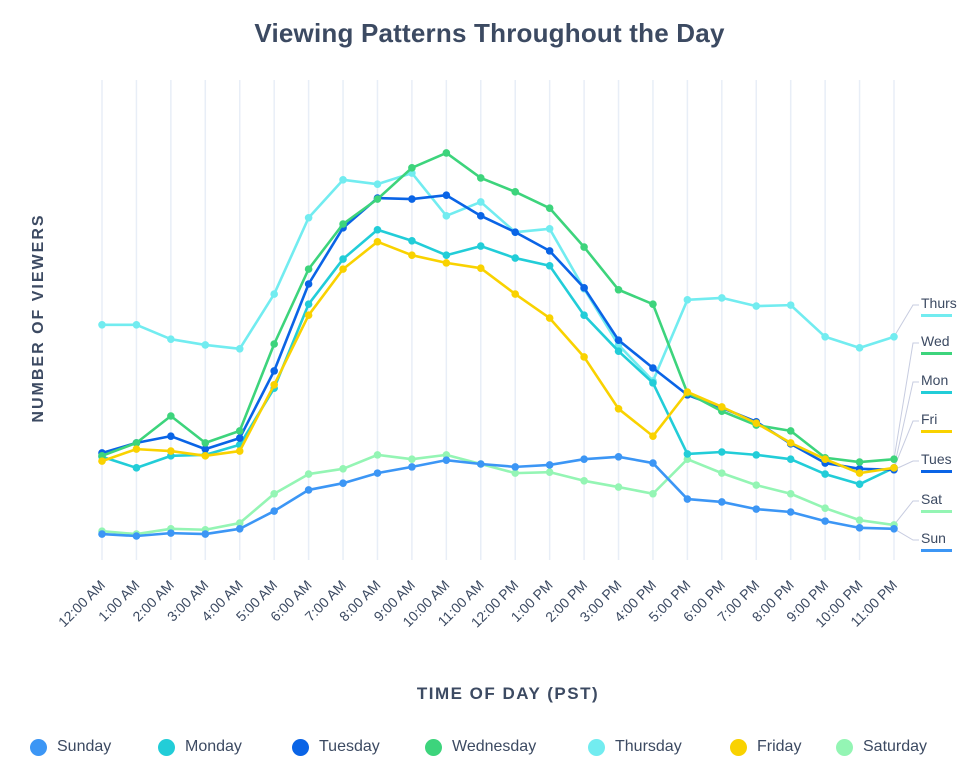 This screenshot has height=780, width=979. Describe the element at coordinates (480, 747) in the screenshot. I see `legend-item-wednesday: Wednesday` at that location.